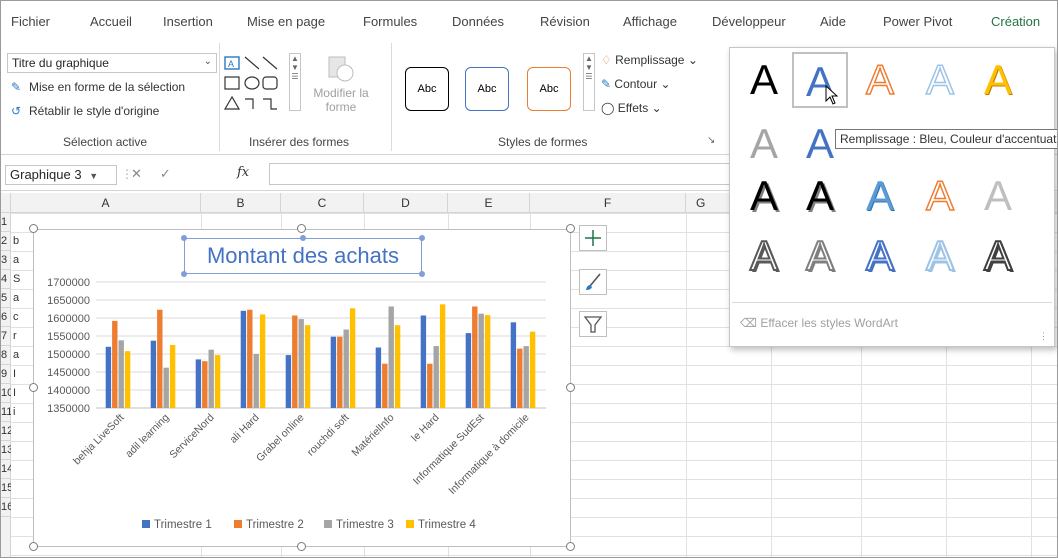 Image resolution: width=1058 pixels, height=558 pixels. What do you see at coordinates (711, 140) in the screenshot?
I see `dialog-launcher-icon: ↘` at bounding box center [711, 140].